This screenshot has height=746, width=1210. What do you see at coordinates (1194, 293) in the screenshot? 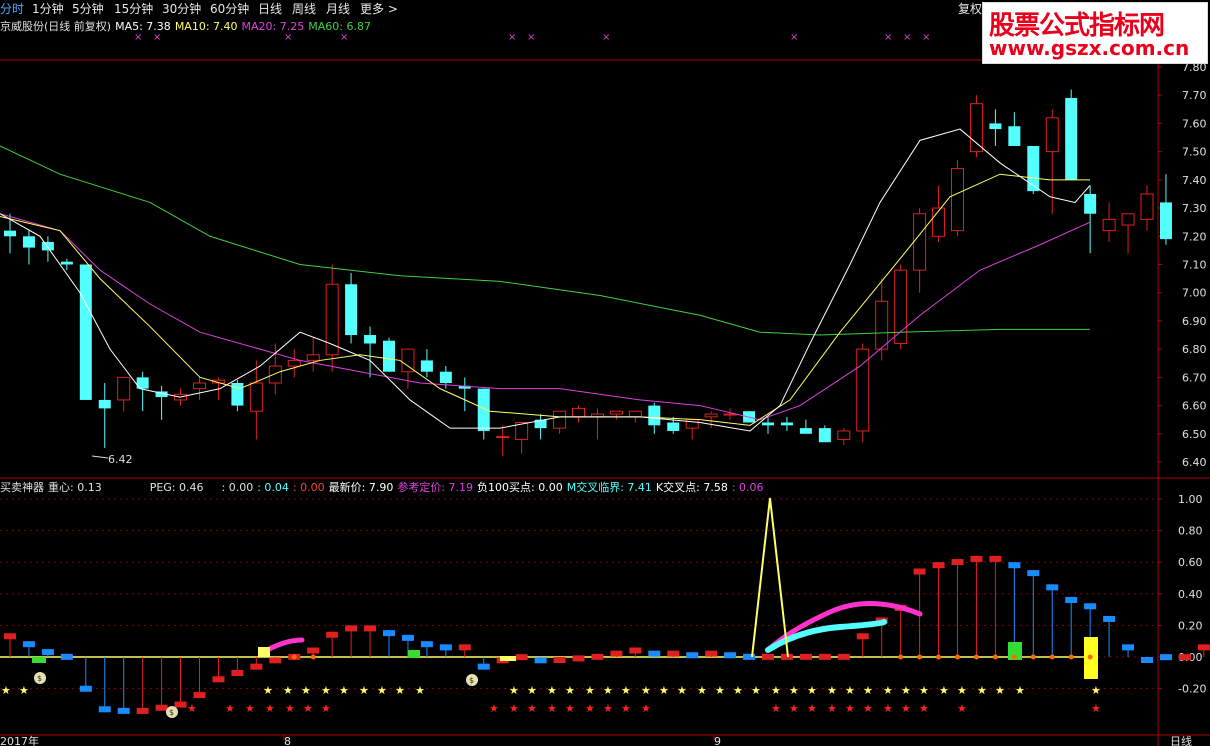
I see `price-tick-label: 7.00` at bounding box center [1194, 293].